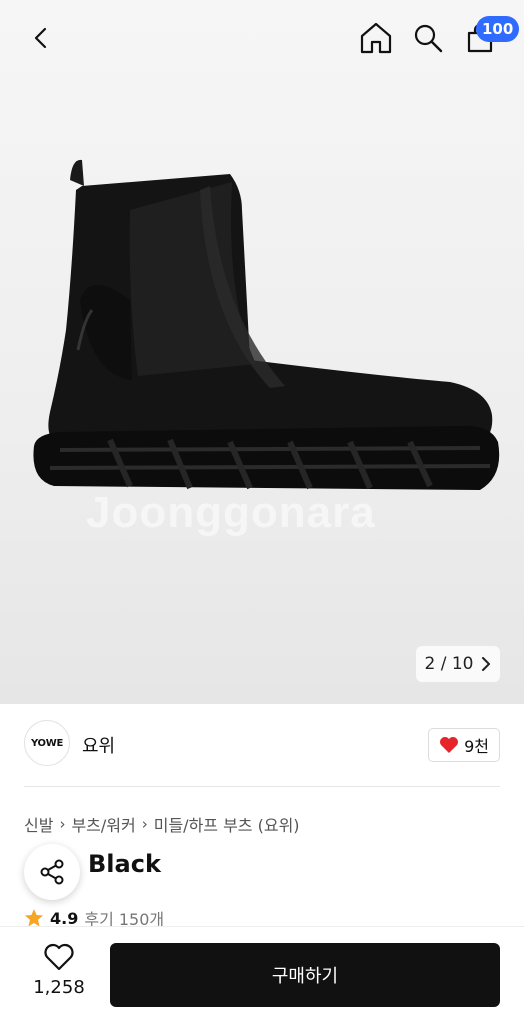 Image resolution: width=524 pixels, height=1024 pixels. What do you see at coordinates (34, 918) in the screenshot?
I see `star-icon` at bounding box center [34, 918].